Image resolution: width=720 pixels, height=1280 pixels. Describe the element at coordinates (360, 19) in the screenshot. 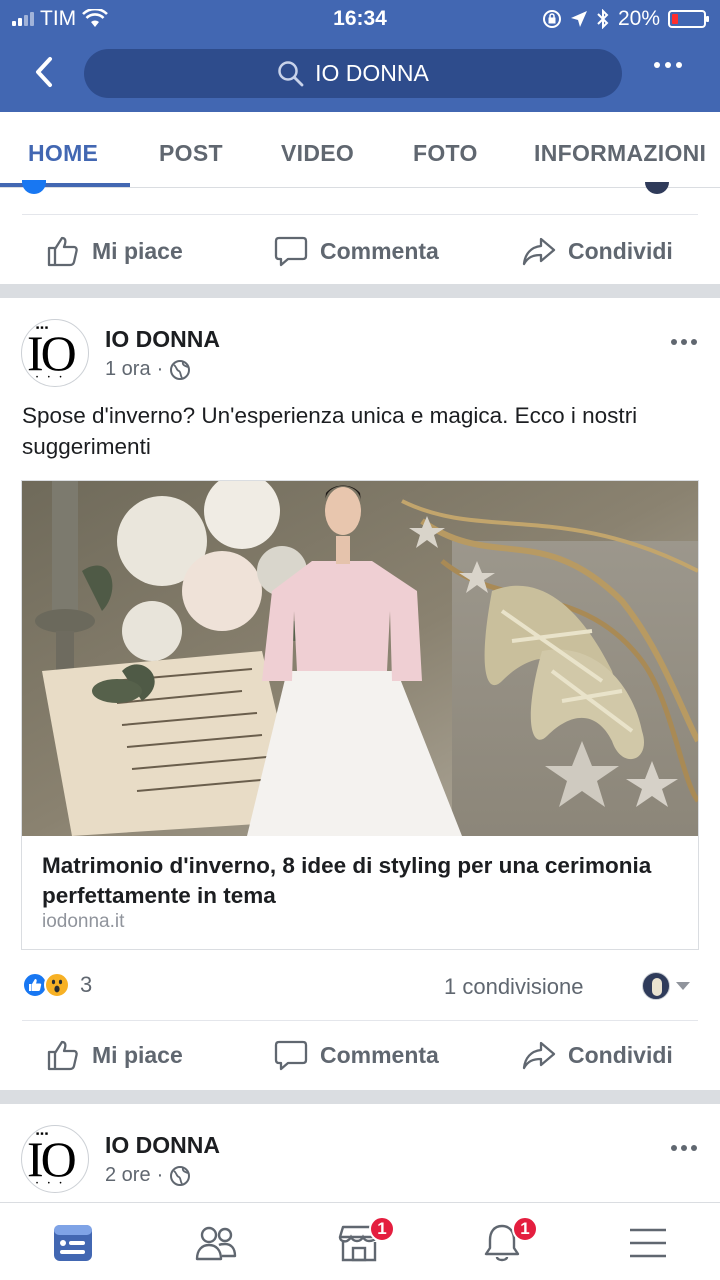

I see `status-bar: TIM 16:34 20%` at that location.